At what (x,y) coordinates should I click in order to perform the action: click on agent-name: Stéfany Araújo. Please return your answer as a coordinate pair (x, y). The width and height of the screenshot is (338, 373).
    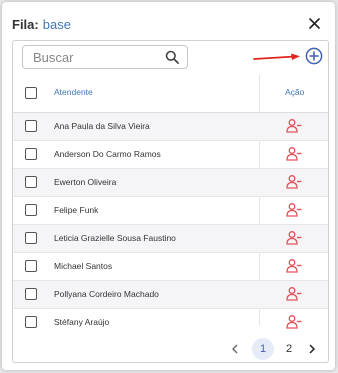
    Looking at the image, I should click on (82, 322).